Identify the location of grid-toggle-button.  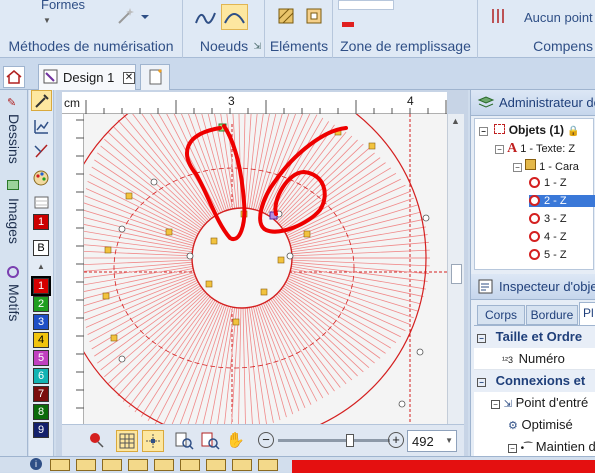
(127, 441).